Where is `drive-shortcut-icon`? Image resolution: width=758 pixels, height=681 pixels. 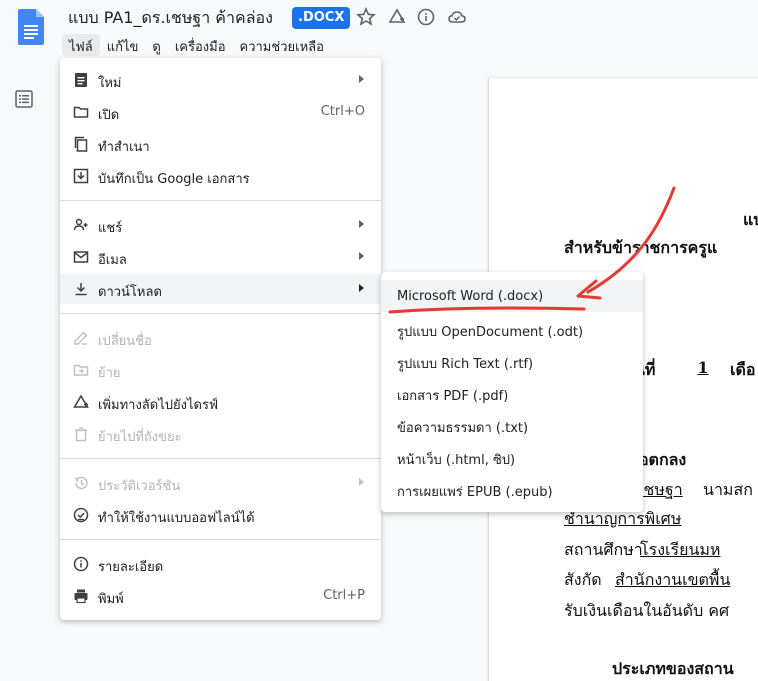
drive-shortcut-icon is located at coordinates (81, 401).